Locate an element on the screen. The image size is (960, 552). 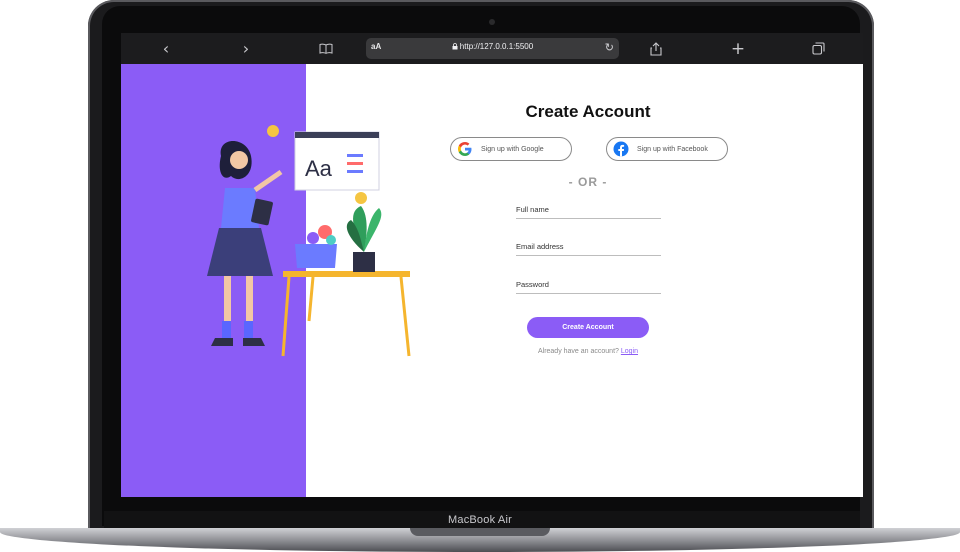
login-prompt: Already have an account? Login is located at coordinates (584, 351).